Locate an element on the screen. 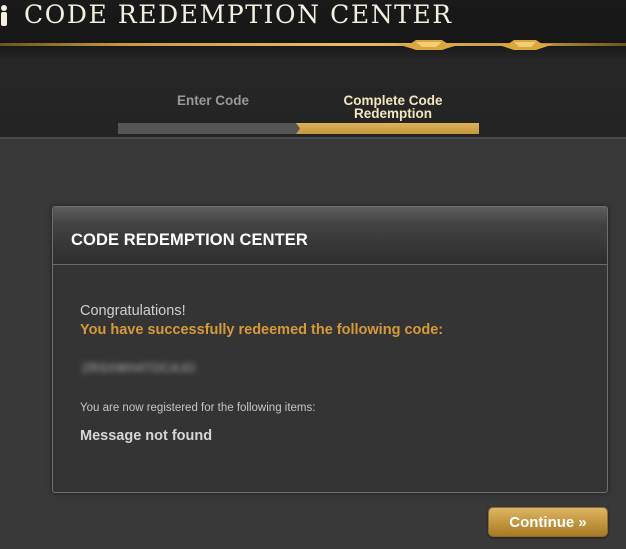  head-icon is located at coordinates (4, 15).